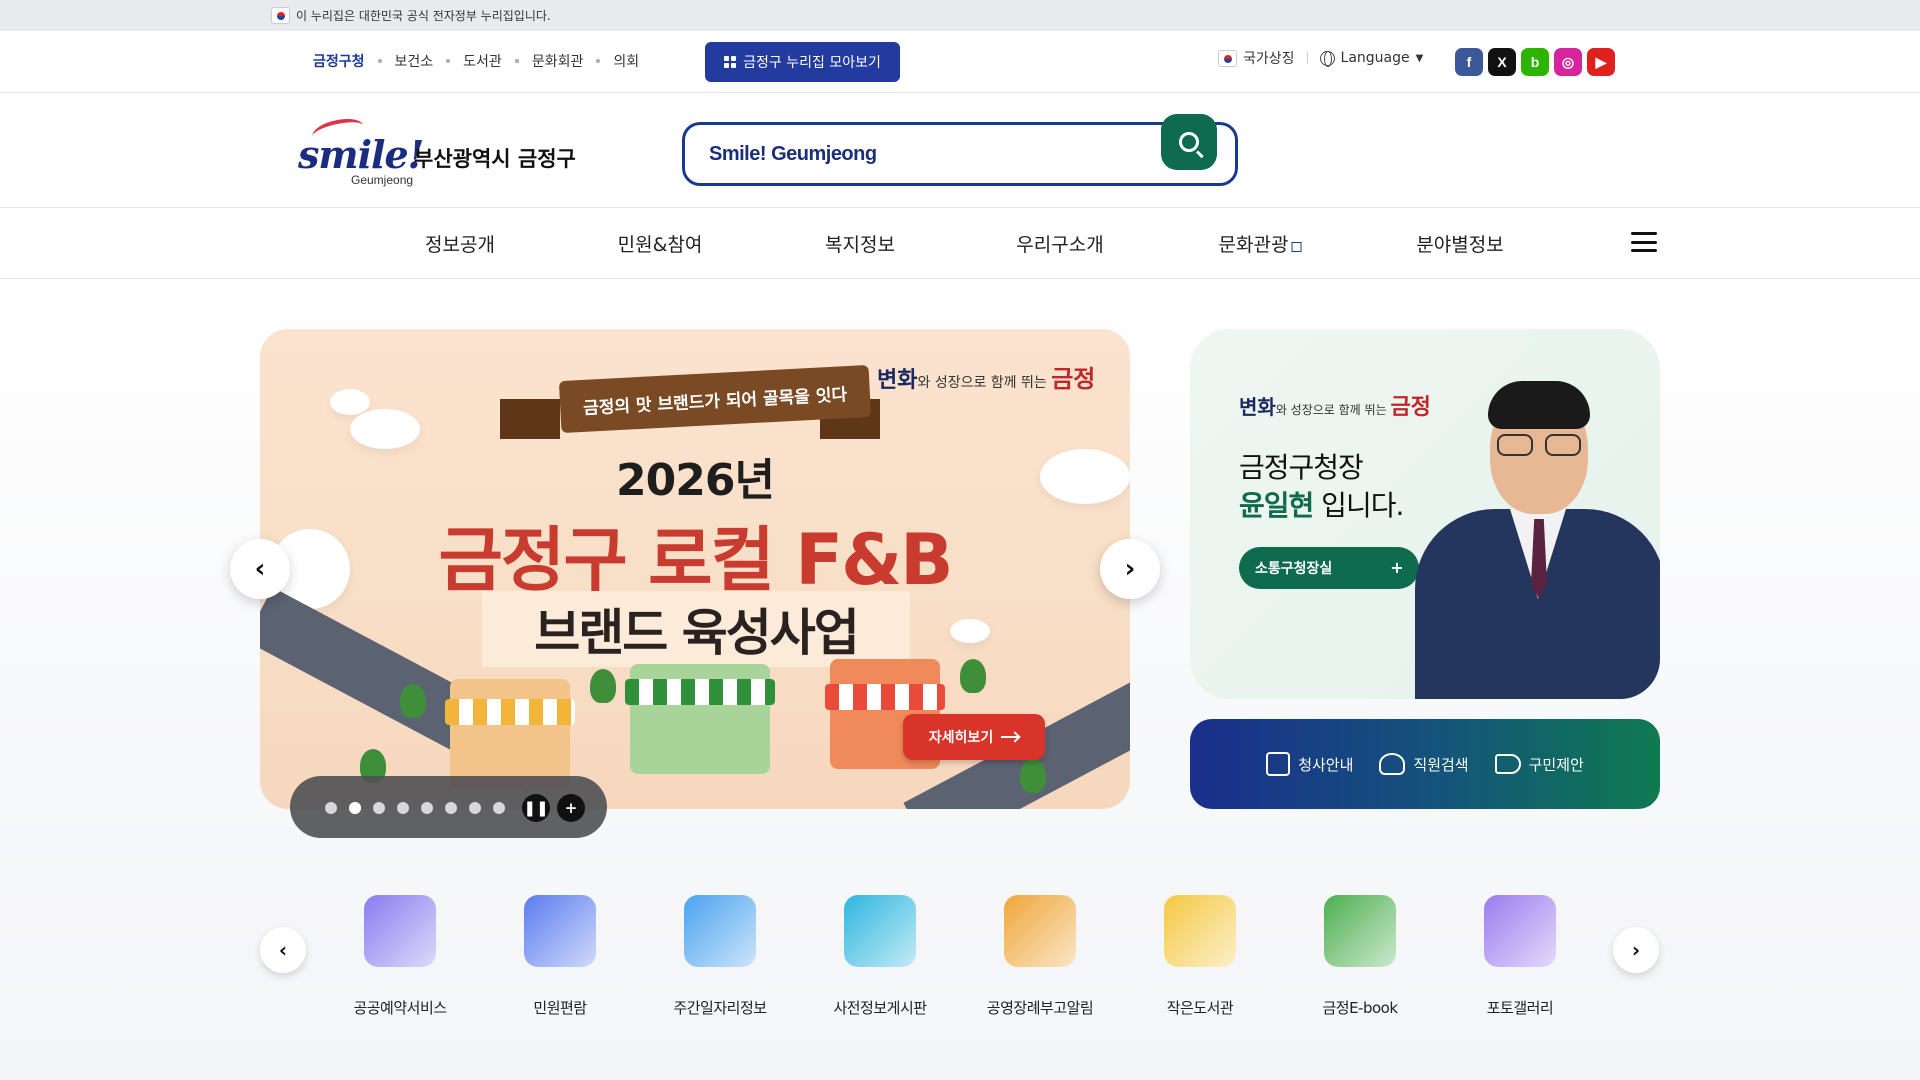 The width and height of the screenshot is (1920, 1080). What do you see at coordinates (400, 931) in the screenshot?
I see `calendar-icon` at bounding box center [400, 931].